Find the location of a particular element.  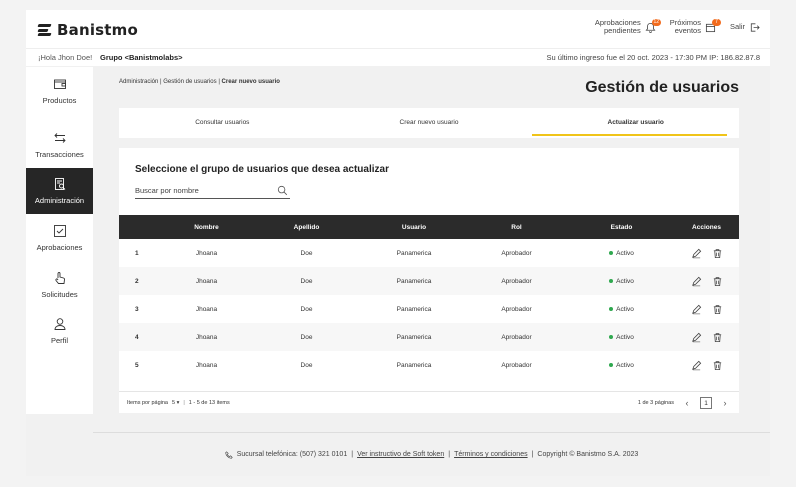

wallet-icon is located at coordinates (59, 84).